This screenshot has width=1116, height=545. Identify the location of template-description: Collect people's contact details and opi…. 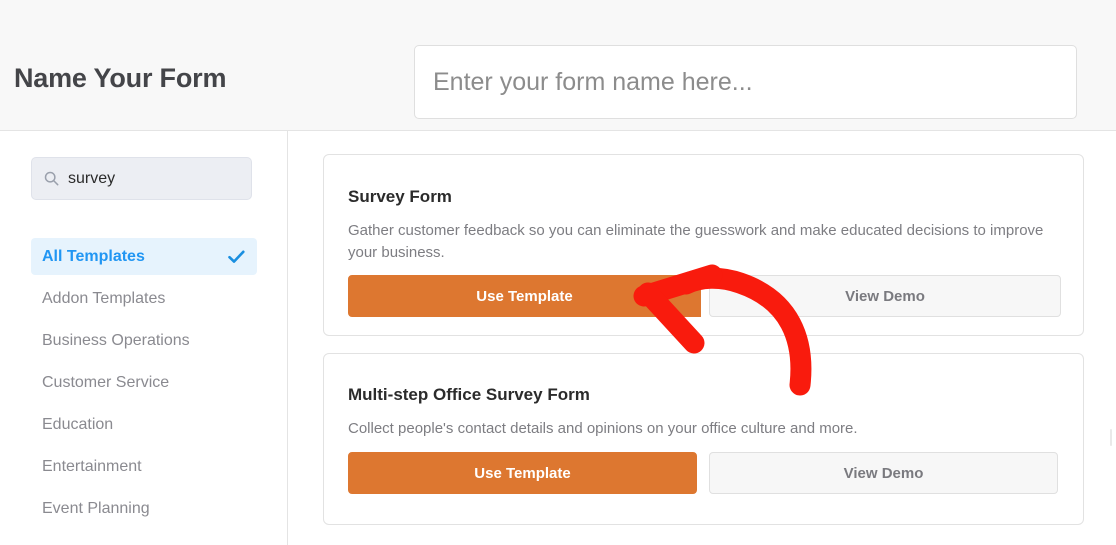
(603, 428).